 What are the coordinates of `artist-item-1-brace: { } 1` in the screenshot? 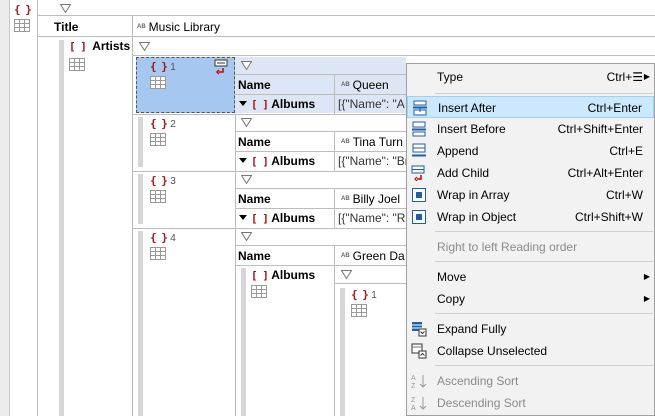 It's located at (163, 66).